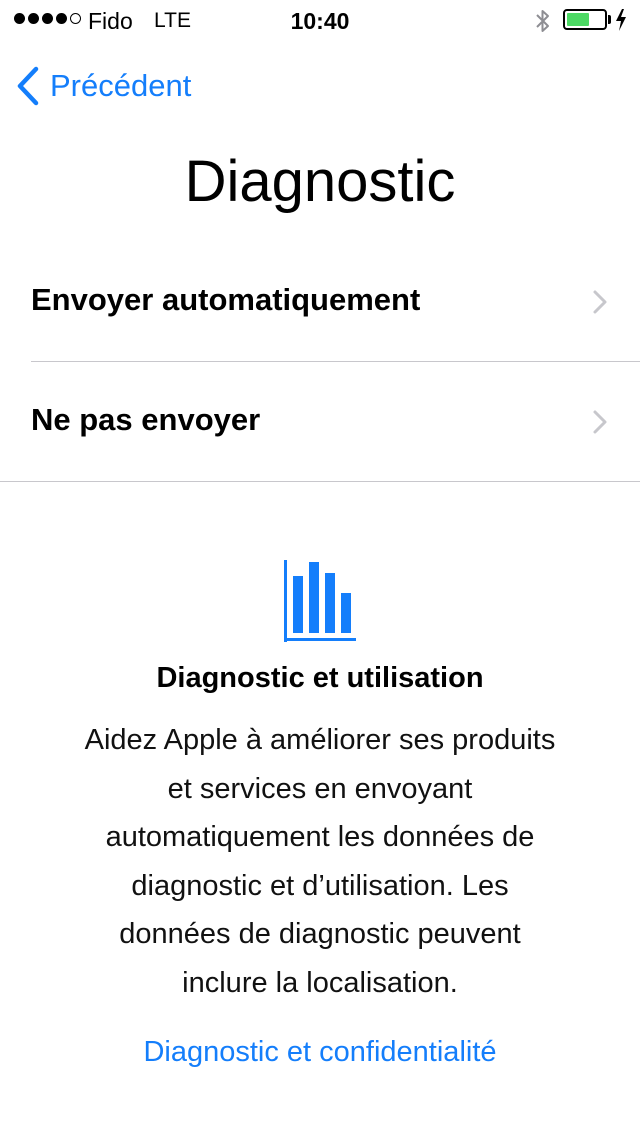 The image size is (640, 1136). Describe the element at coordinates (146, 419) in the screenshot. I see `option-label: Ne pas envoyer` at that location.